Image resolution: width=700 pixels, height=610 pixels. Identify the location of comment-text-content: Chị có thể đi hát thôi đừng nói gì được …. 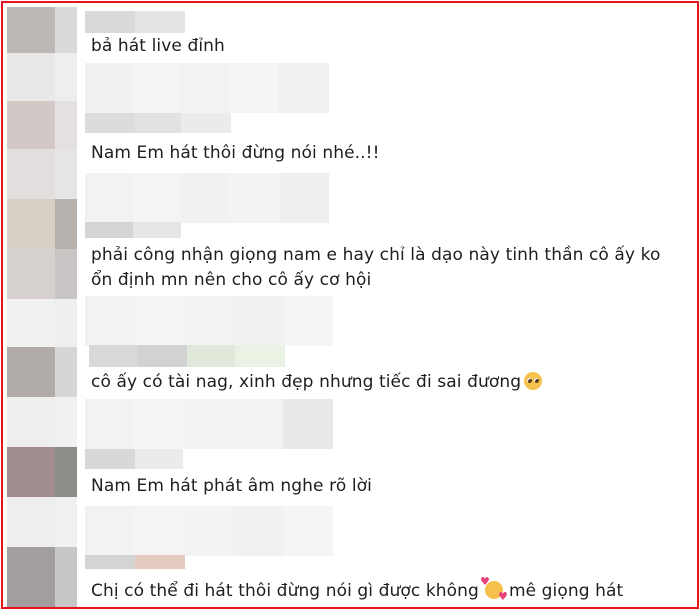
(285, 591).